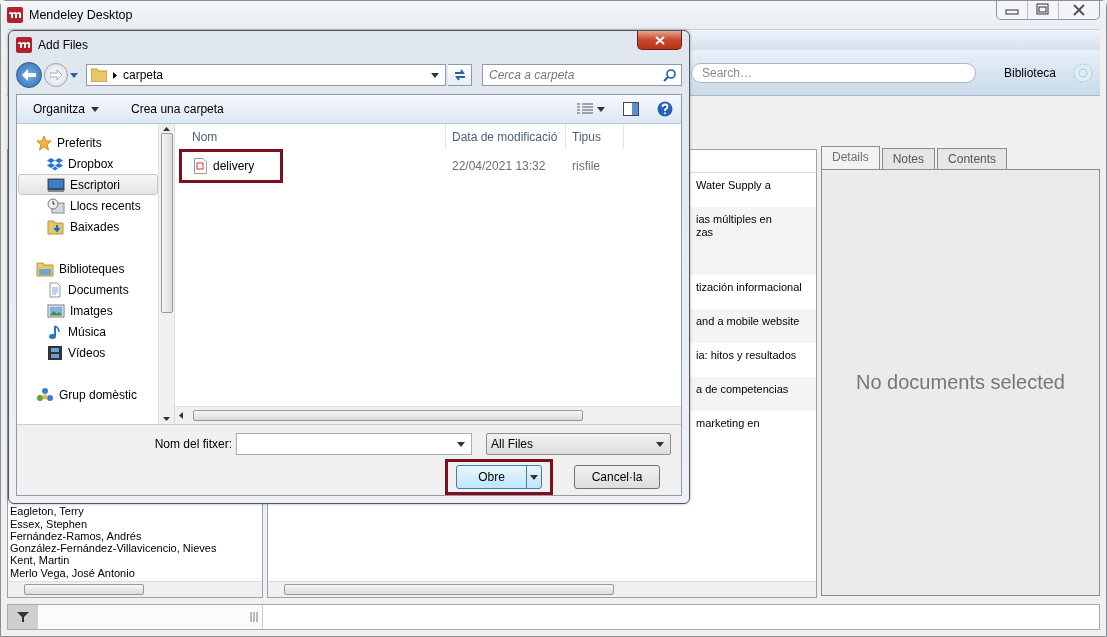 Image resolution: width=1107 pixels, height=637 pixels. Describe the element at coordinates (734, 219) in the screenshot. I see `document-title: ias múltiples en` at that location.